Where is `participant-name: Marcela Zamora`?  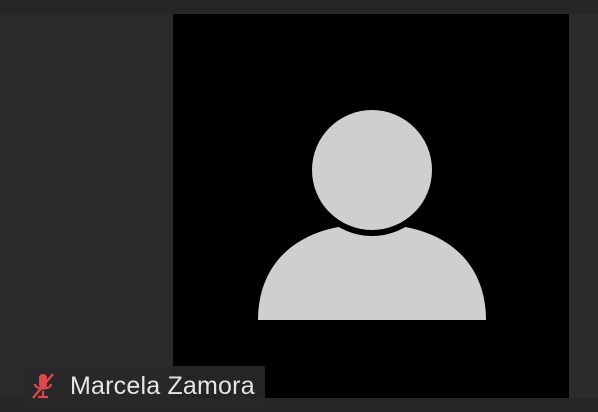
participant-name: Marcela Zamora is located at coordinates (162, 385).